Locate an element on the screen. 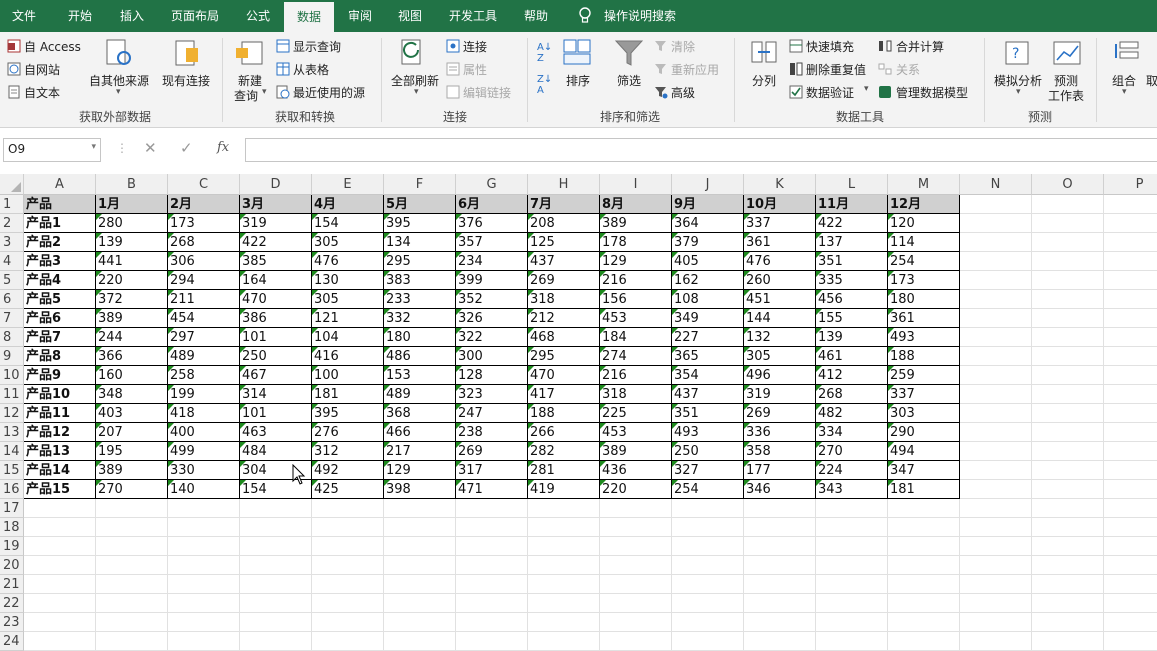 This screenshot has height=651, width=1157. row-header-8: 8 is located at coordinates (12, 337).